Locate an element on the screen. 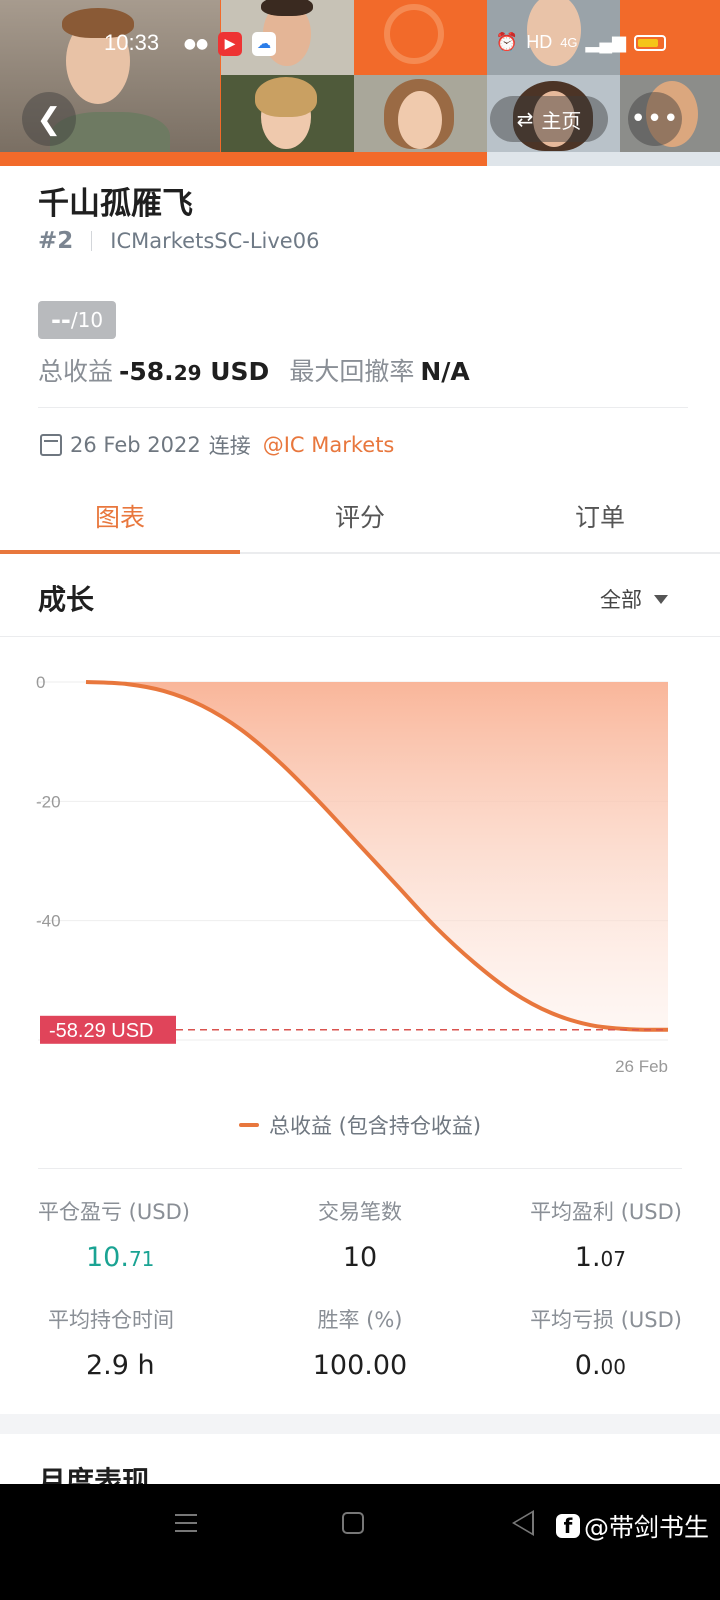  stat-avg-loss: 平均亏损 (USD) 0.00 is located at coordinates (562, 1342).